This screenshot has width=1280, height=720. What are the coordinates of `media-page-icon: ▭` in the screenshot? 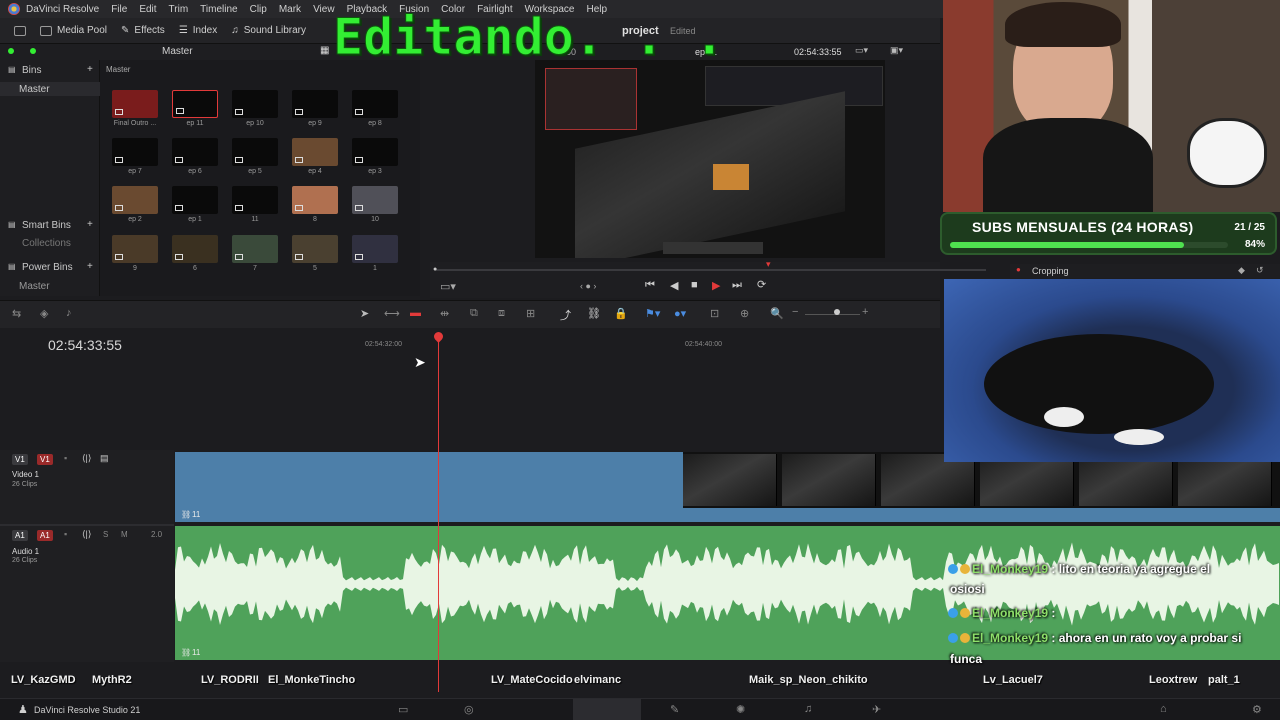 It's located at (403, 709).